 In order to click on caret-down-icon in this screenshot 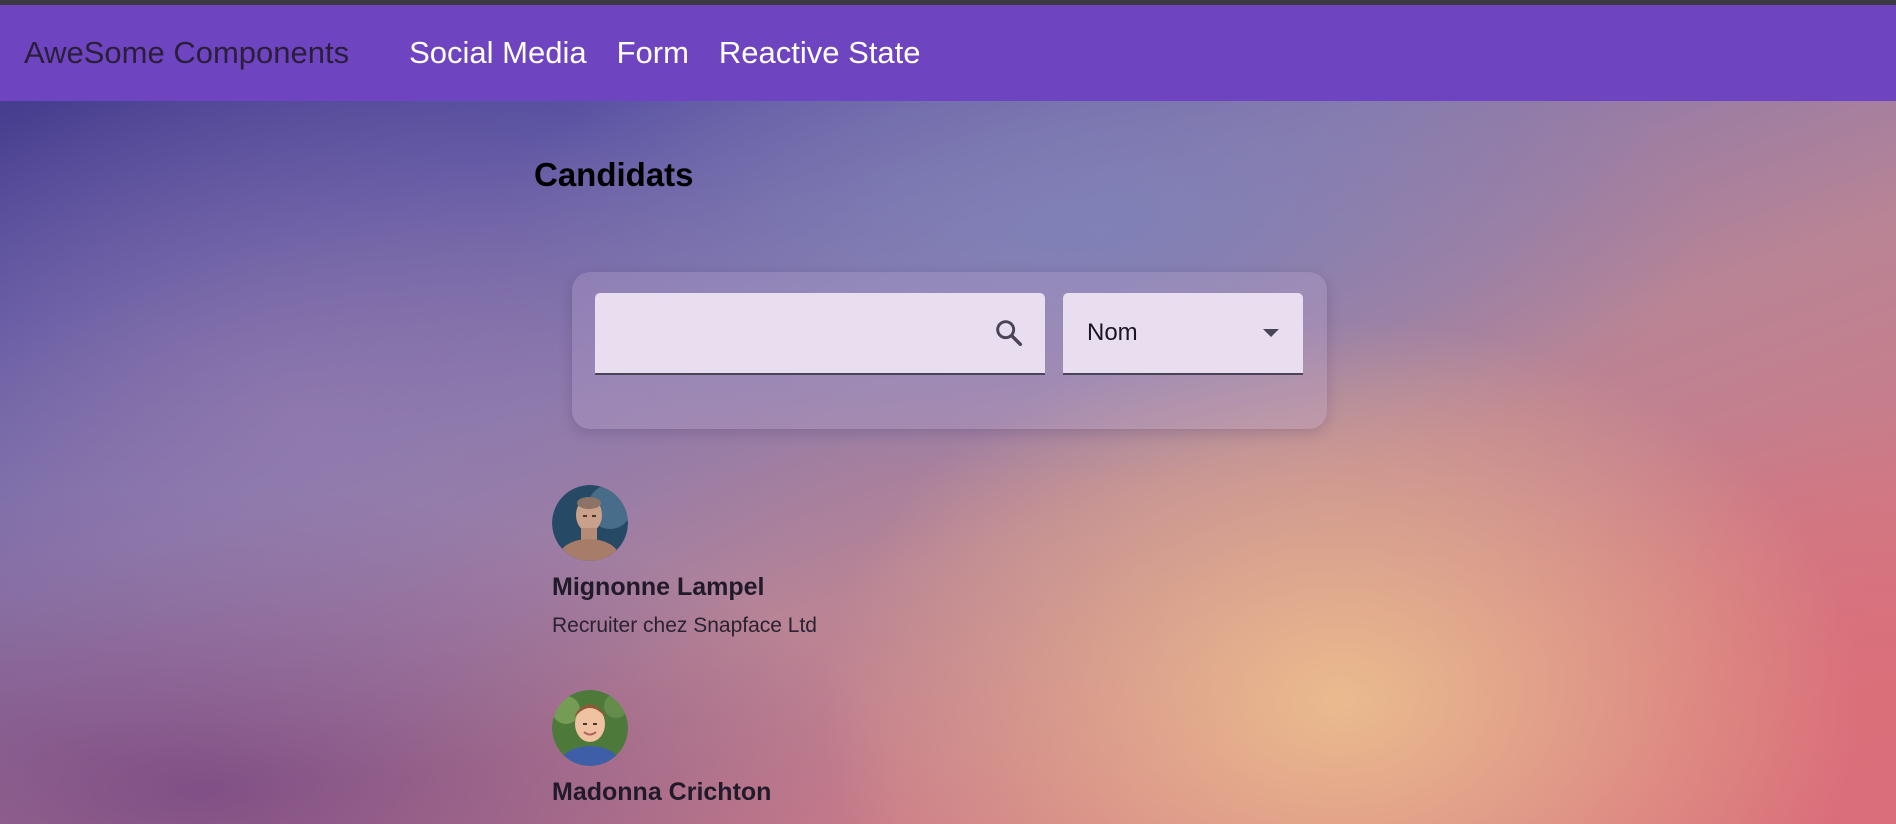, I will do `click(1271, 333)`.